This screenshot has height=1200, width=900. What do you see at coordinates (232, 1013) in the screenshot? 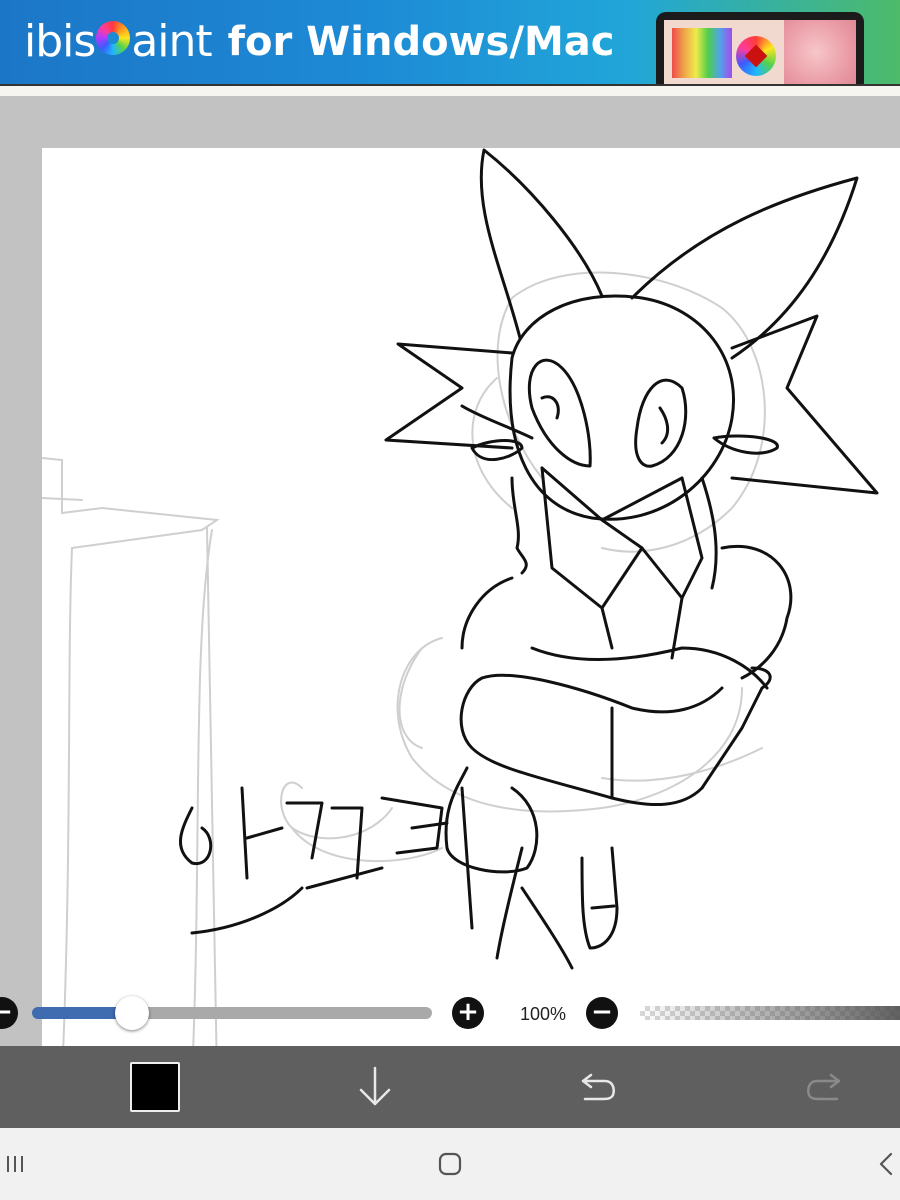
I see `brush-size-slider` at bounding box center [232, 1013].